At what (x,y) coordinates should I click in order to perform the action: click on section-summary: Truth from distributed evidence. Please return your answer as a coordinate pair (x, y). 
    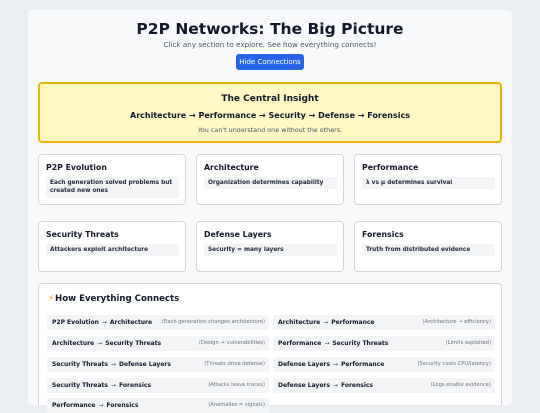
    Looking at the image, I should click on (428, 250).